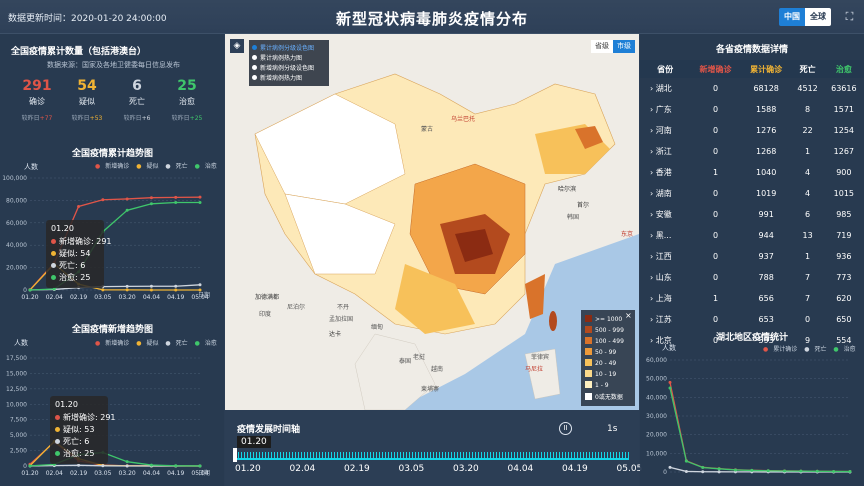 The image size is (864, 486). I want to click on table-row: › 安徽 0 991 6 985, so click(752, 214).